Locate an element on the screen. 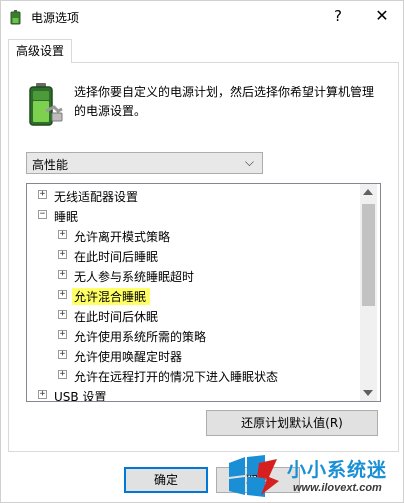 This screenshot has height=503, width=404. tree-item-wake-timers: + 允许使用唤醒定时器 is located at coordinates (194, 356).